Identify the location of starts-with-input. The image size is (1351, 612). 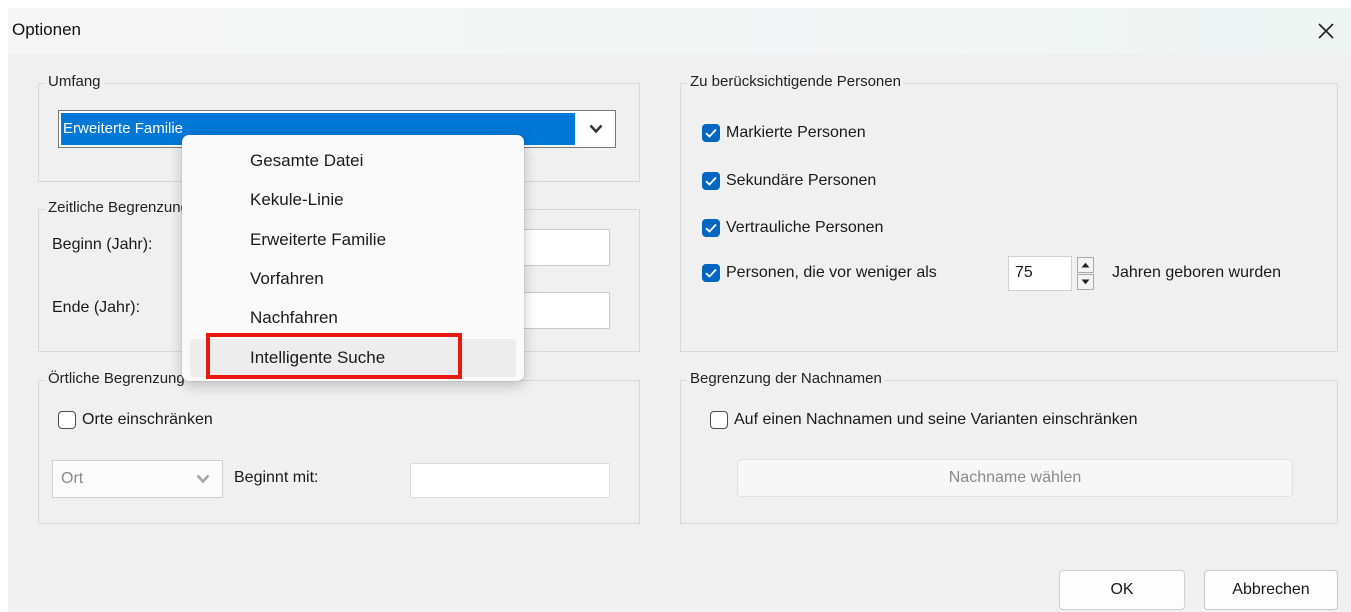
(510, 480).